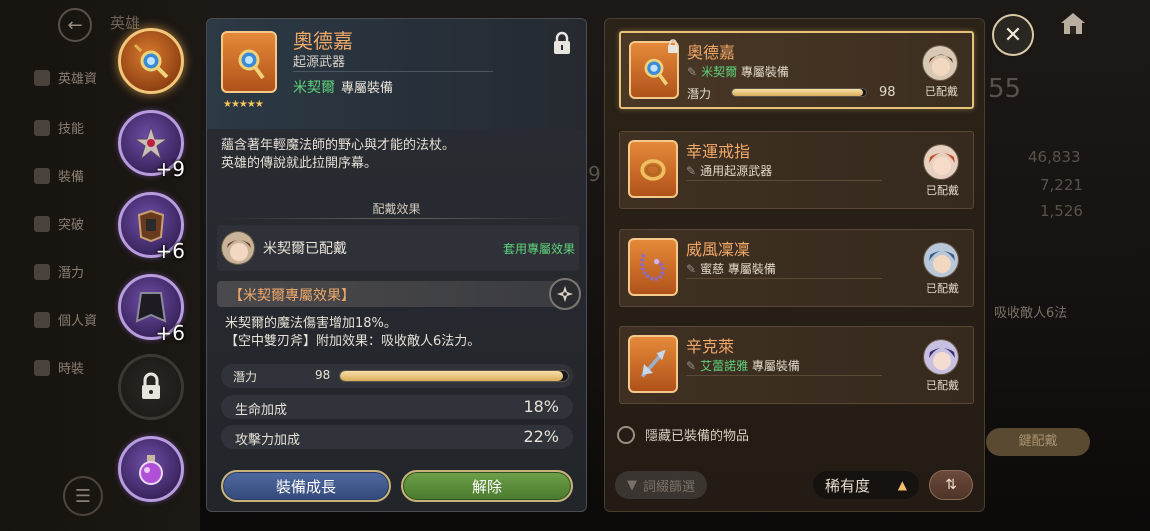  I want to click on nav-equipment: 裝備, so click(59, 175).